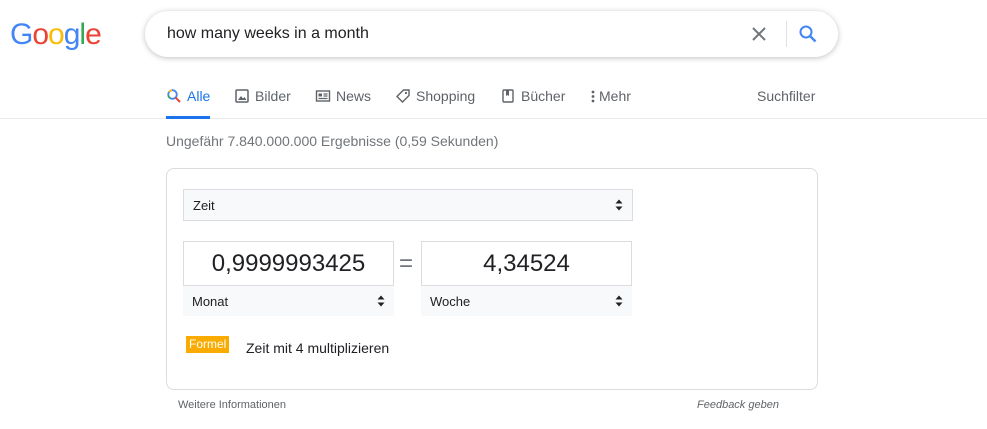 Image resolution: width=987 pixels, height=429 pixels. Describe the element at coordinates (21, 34) in the screenshot. I see `logo-letter: G` at that location.